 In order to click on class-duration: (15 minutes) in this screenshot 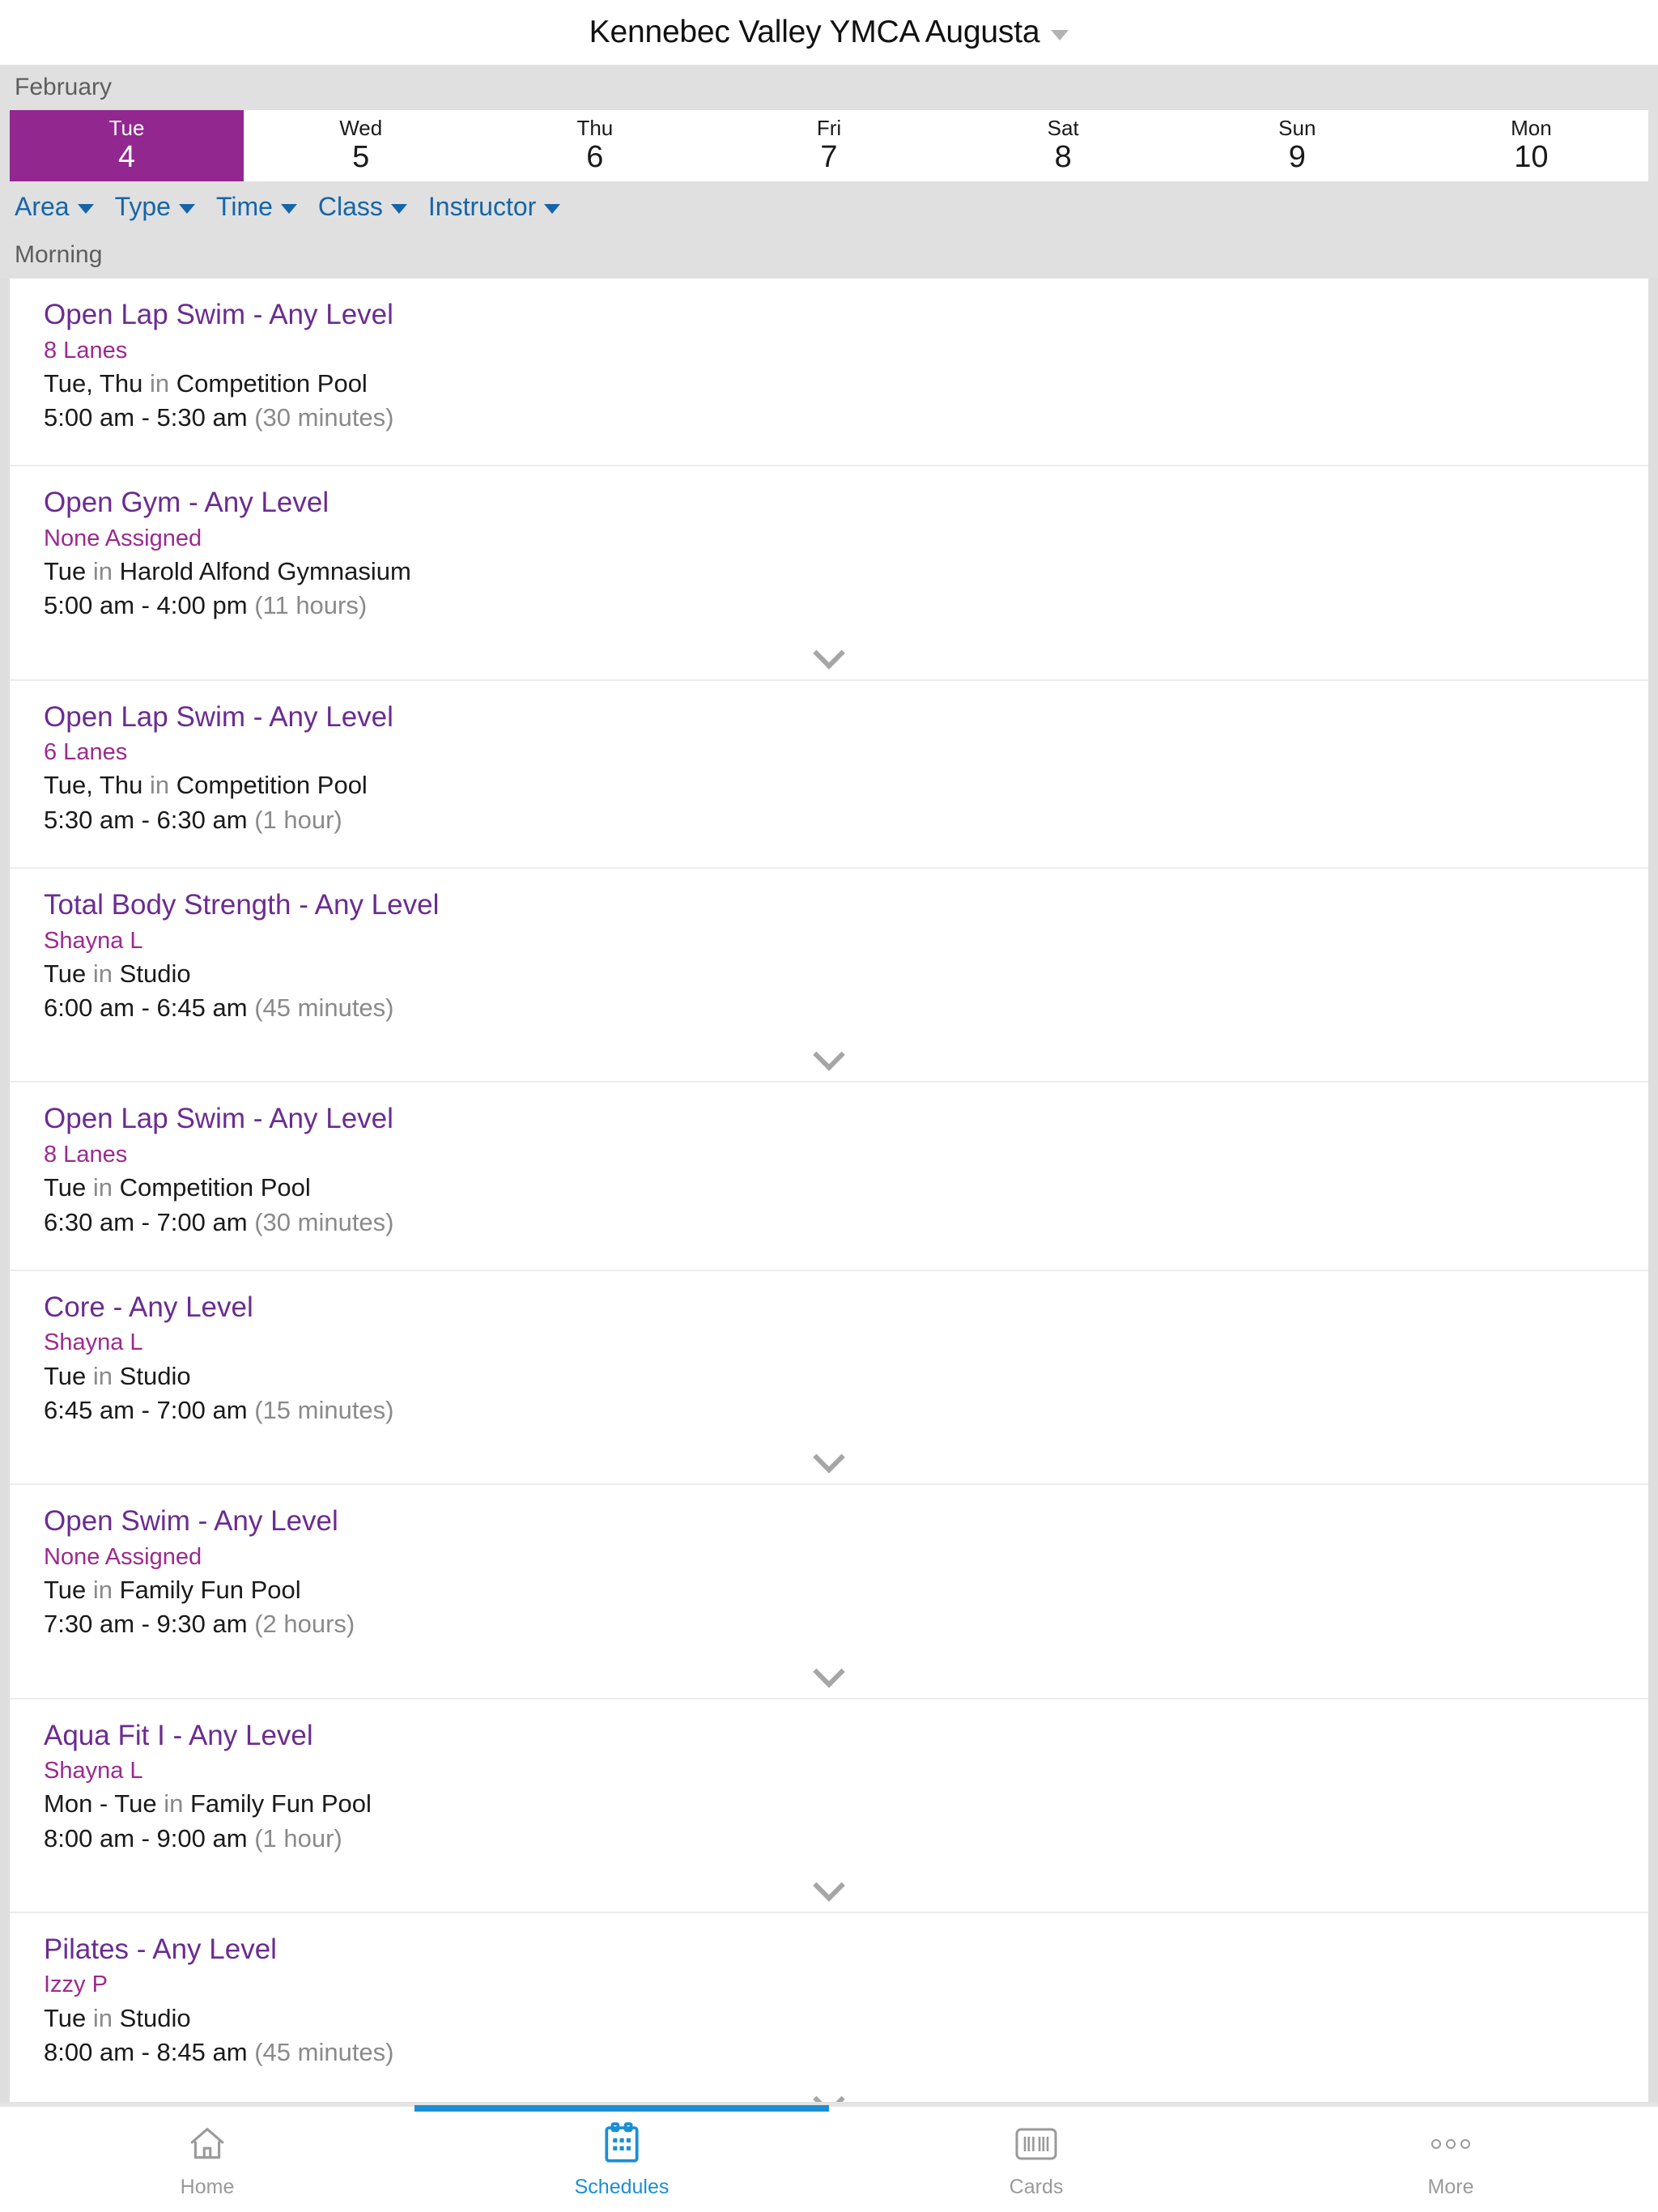, I will do `click(324, 1410)`.